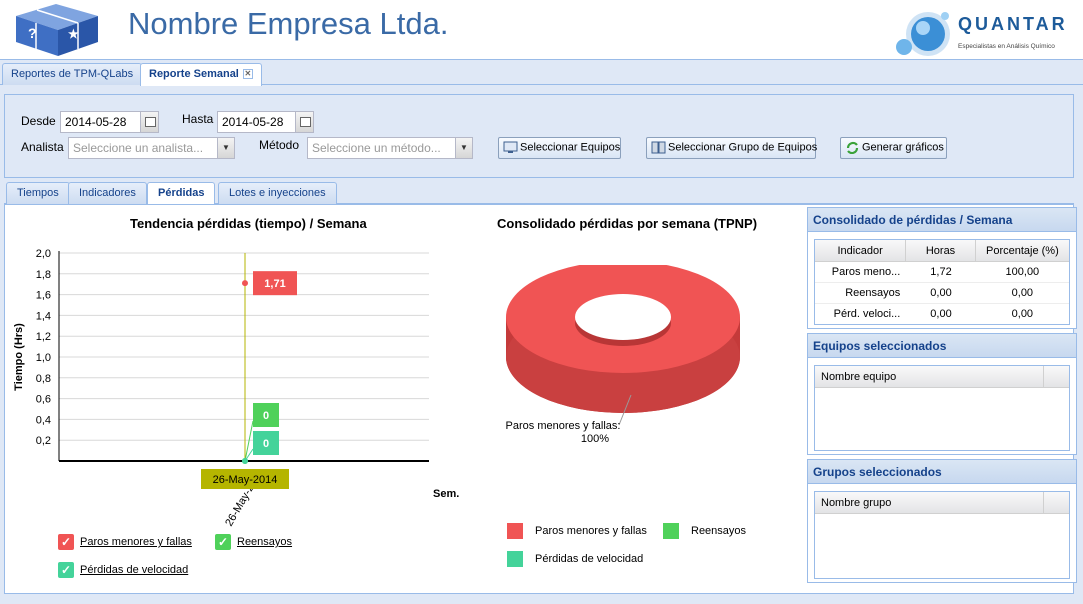  I want to click on tab-label: Indicadores, so click(107, 193).